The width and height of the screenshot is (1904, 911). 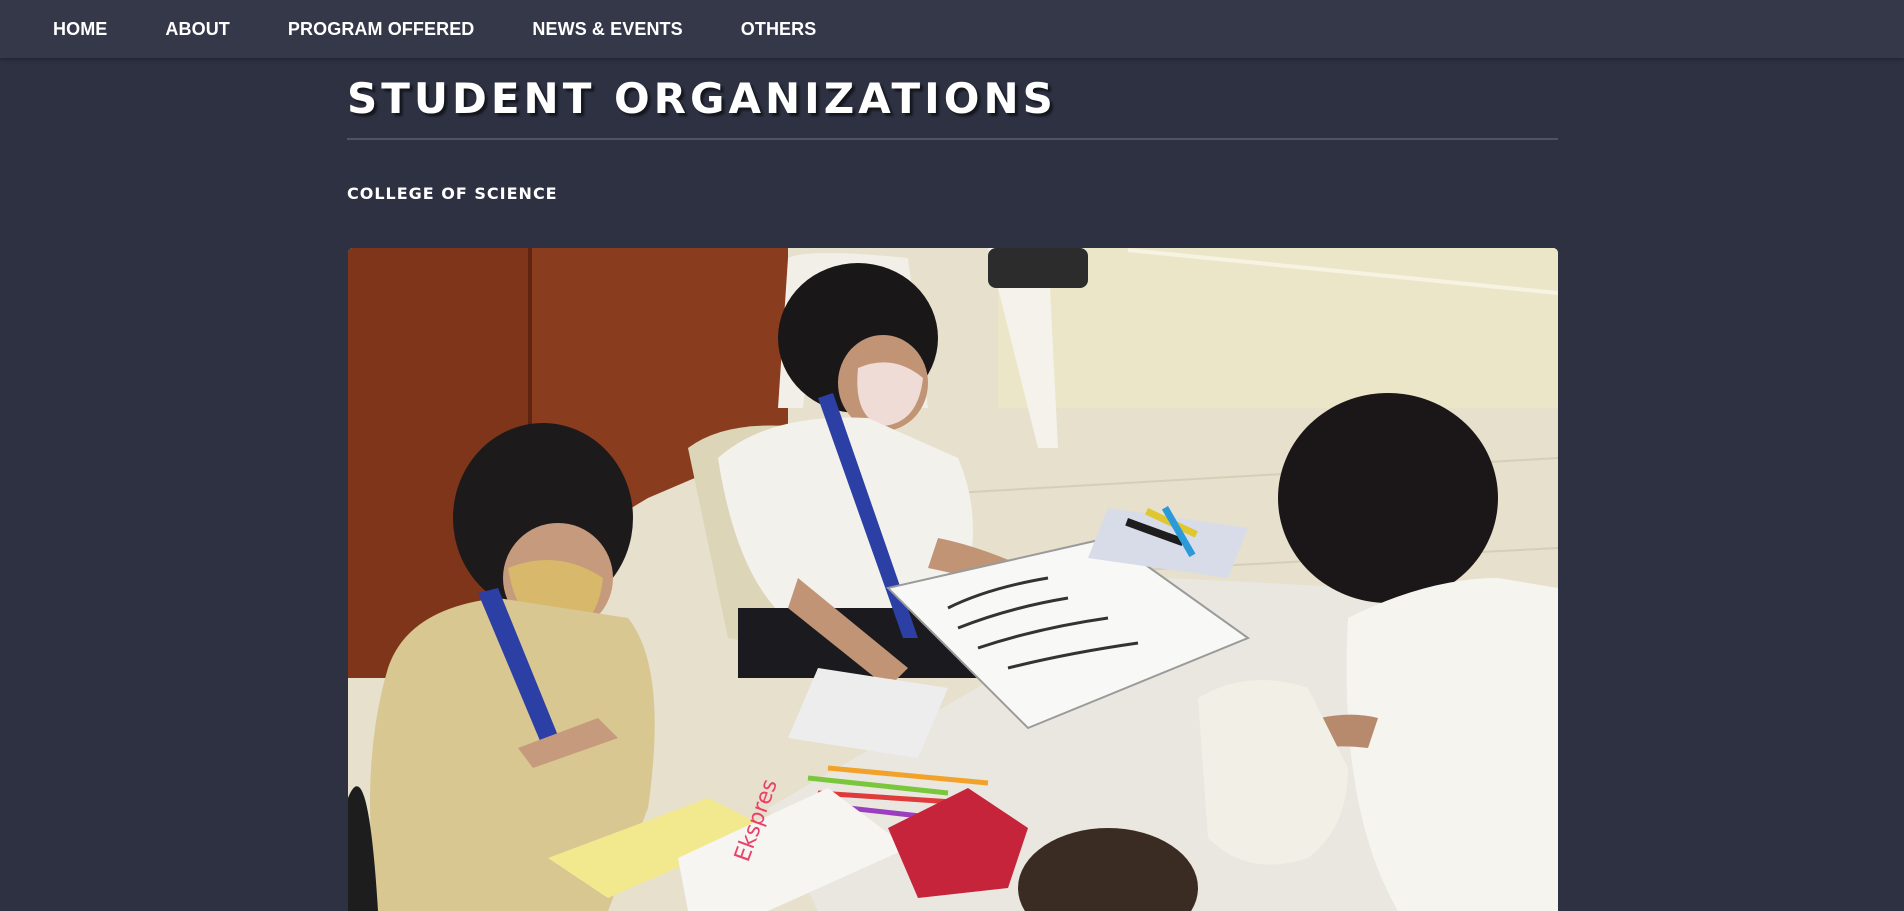 What do you see at coordinates (381, 29) in the screenshot?
I see `nav-item-program-offered: PROGRAM OFFERED` at bounding box center [381, 29].